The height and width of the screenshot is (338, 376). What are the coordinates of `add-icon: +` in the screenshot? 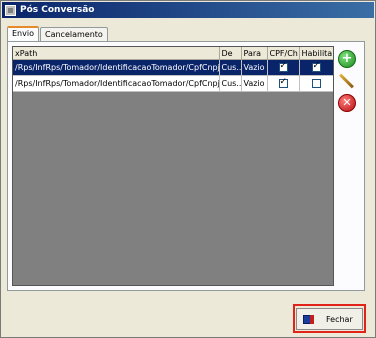 It's located at (347, 59).